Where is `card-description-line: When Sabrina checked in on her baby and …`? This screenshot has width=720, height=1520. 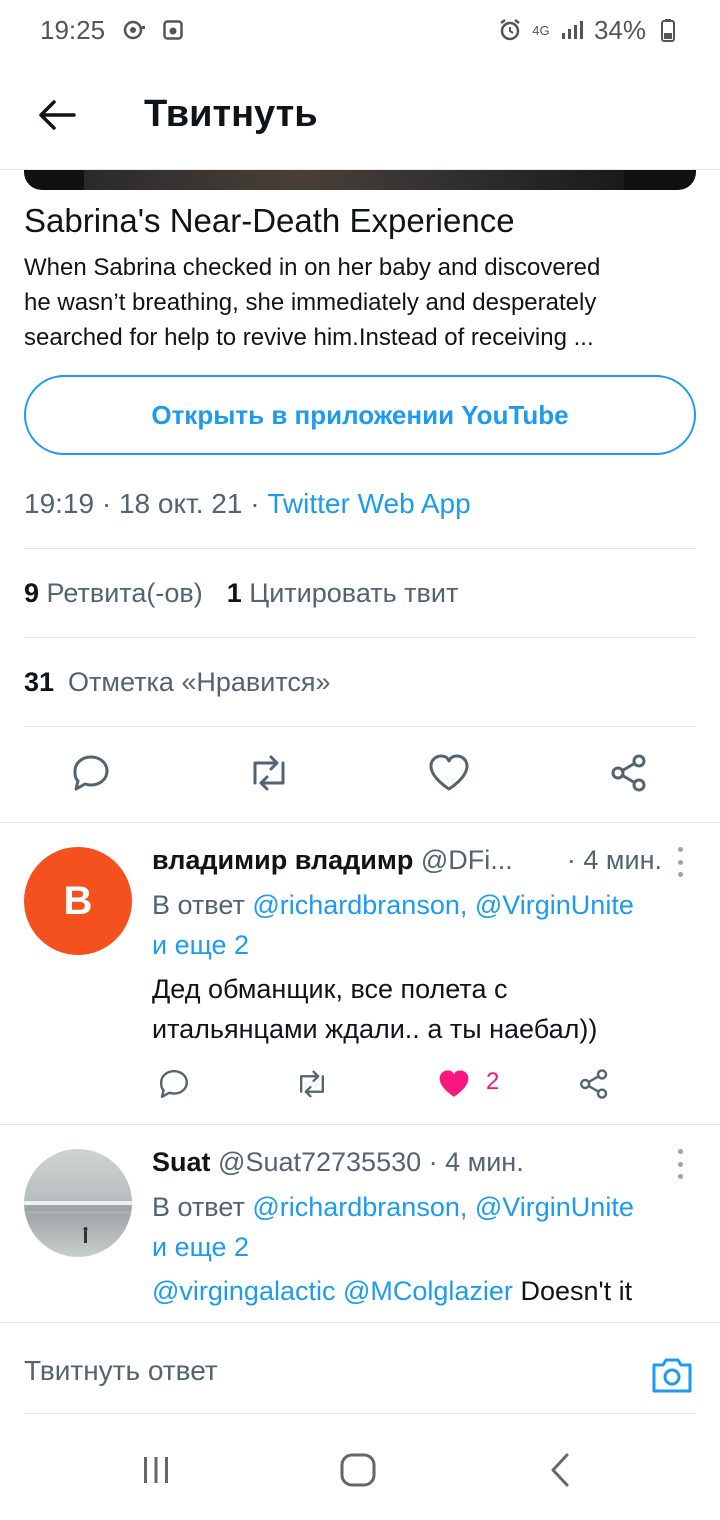
card-description-line: When Sabrina checked in on her baby and … is located at coordinates (312, 267).